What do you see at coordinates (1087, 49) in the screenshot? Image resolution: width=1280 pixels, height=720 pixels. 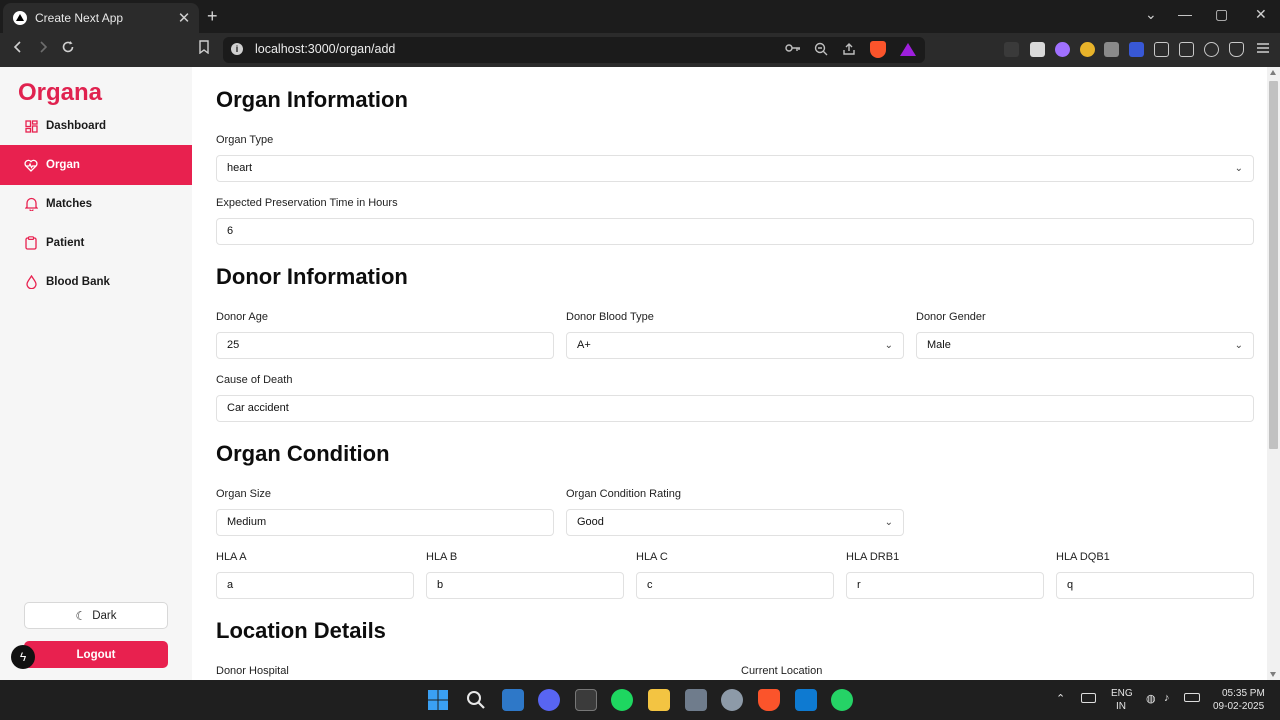 I see `extension-coin-icon` at bounding box center [1087, 49].